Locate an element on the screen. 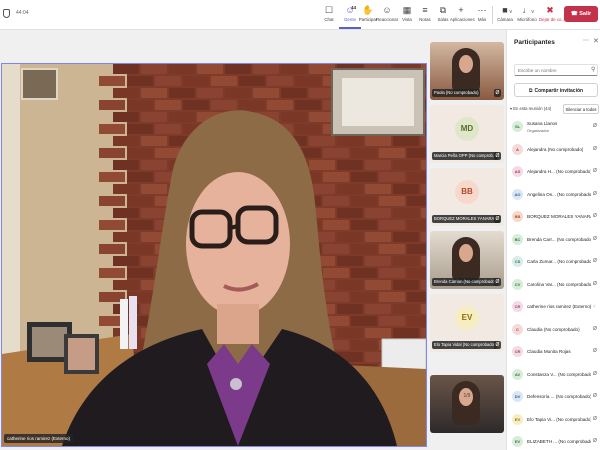 The image size is (600, 450). apps-button-label: Aplicaciones is located at coordinates (462, 19).